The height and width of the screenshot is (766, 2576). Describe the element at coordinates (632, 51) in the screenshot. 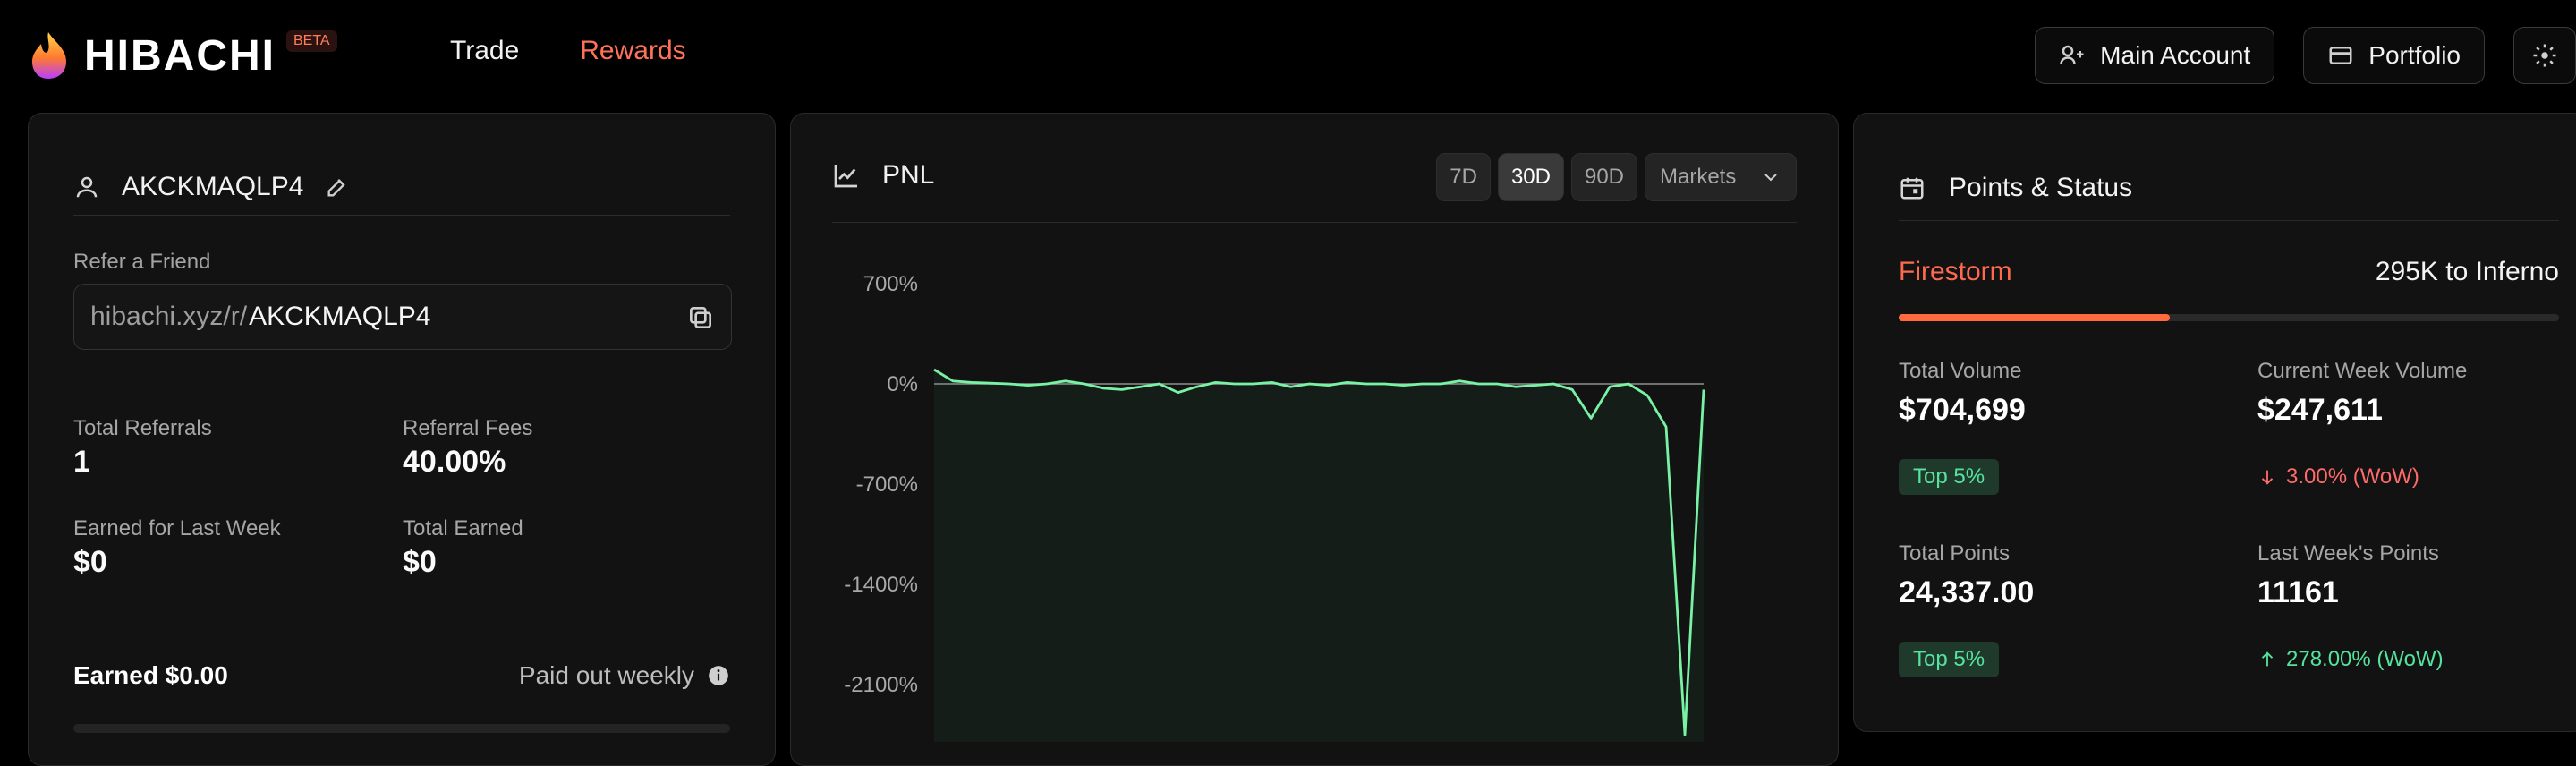

I see `nav-rewards: Rewards` at that location.